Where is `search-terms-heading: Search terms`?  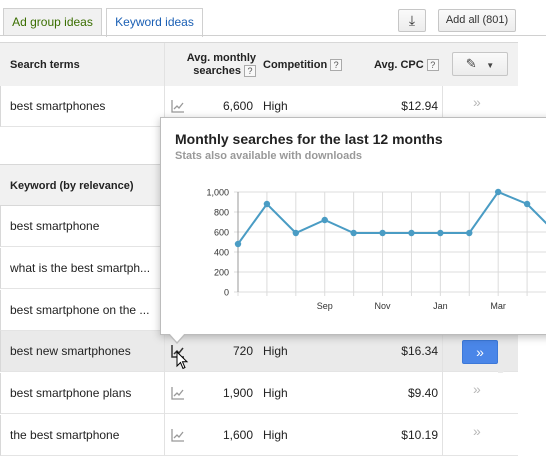 search-terms-heading: Search terms is located at coordinates (45, 65).